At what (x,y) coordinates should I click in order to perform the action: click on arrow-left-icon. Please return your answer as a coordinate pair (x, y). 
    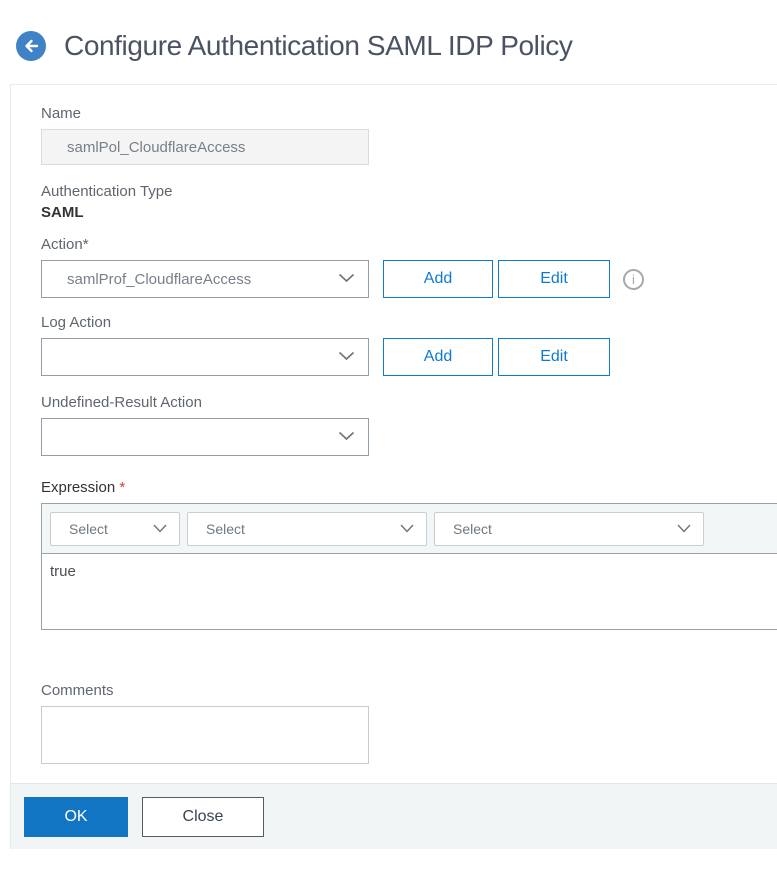
    Looking at the image, I should click on (31, 46).